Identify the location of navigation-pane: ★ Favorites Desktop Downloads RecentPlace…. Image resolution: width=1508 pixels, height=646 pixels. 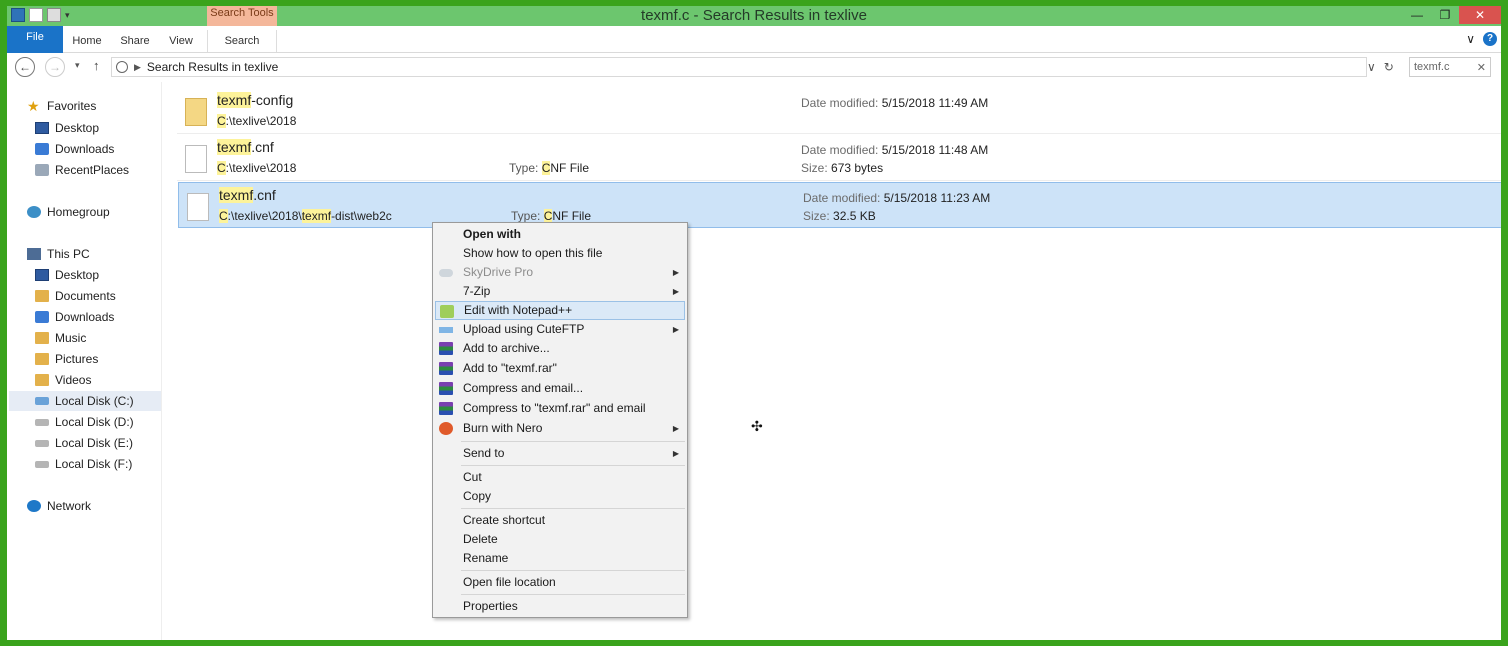
(84, 361).